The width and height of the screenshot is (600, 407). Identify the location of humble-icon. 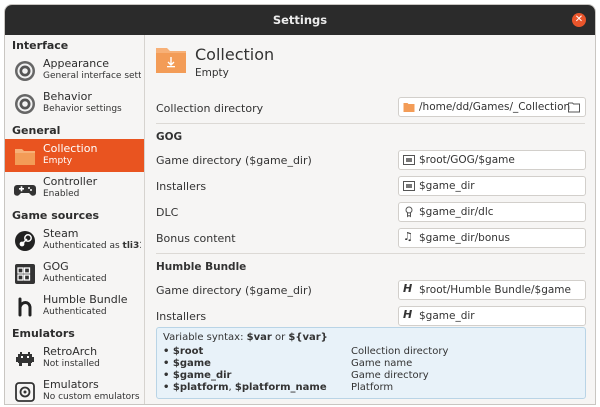
(25, 307).